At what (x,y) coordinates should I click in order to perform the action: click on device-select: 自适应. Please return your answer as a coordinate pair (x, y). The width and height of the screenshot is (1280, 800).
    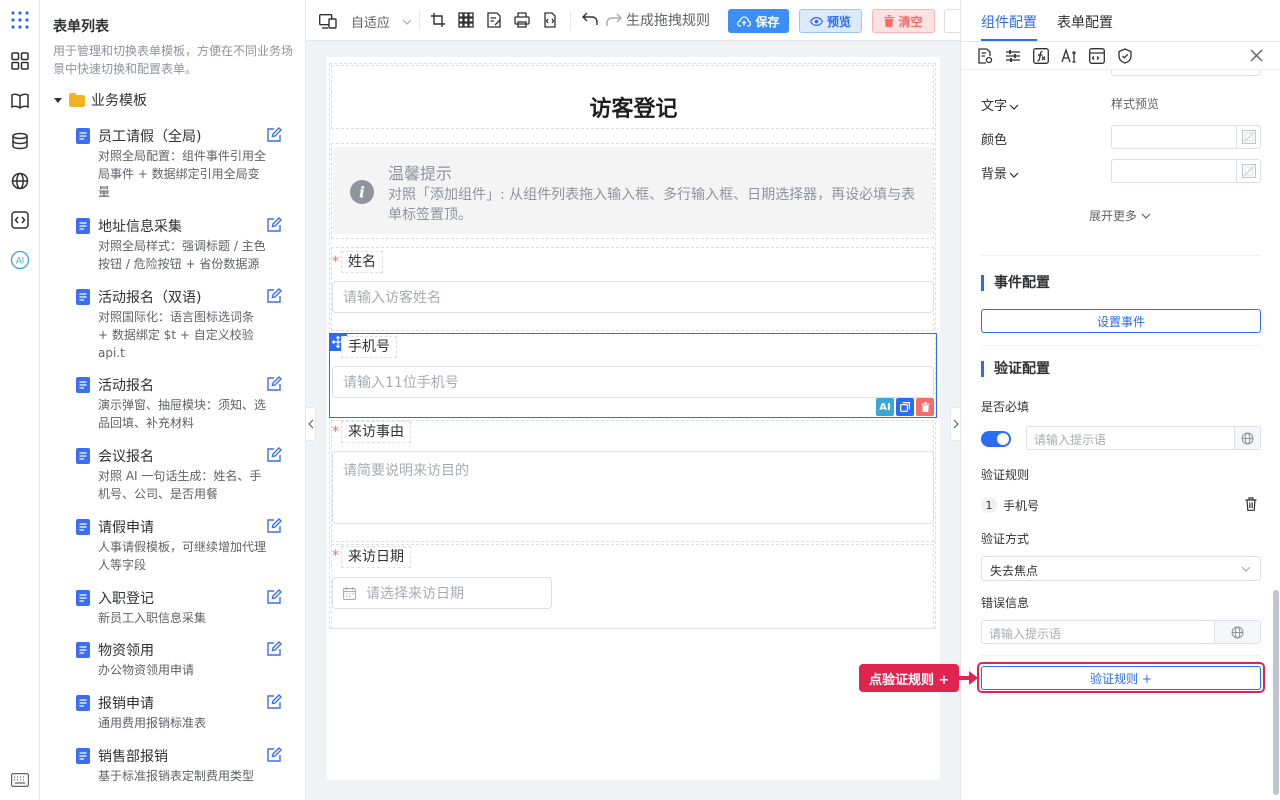
    Looking at the image, I should click on (365, 21).